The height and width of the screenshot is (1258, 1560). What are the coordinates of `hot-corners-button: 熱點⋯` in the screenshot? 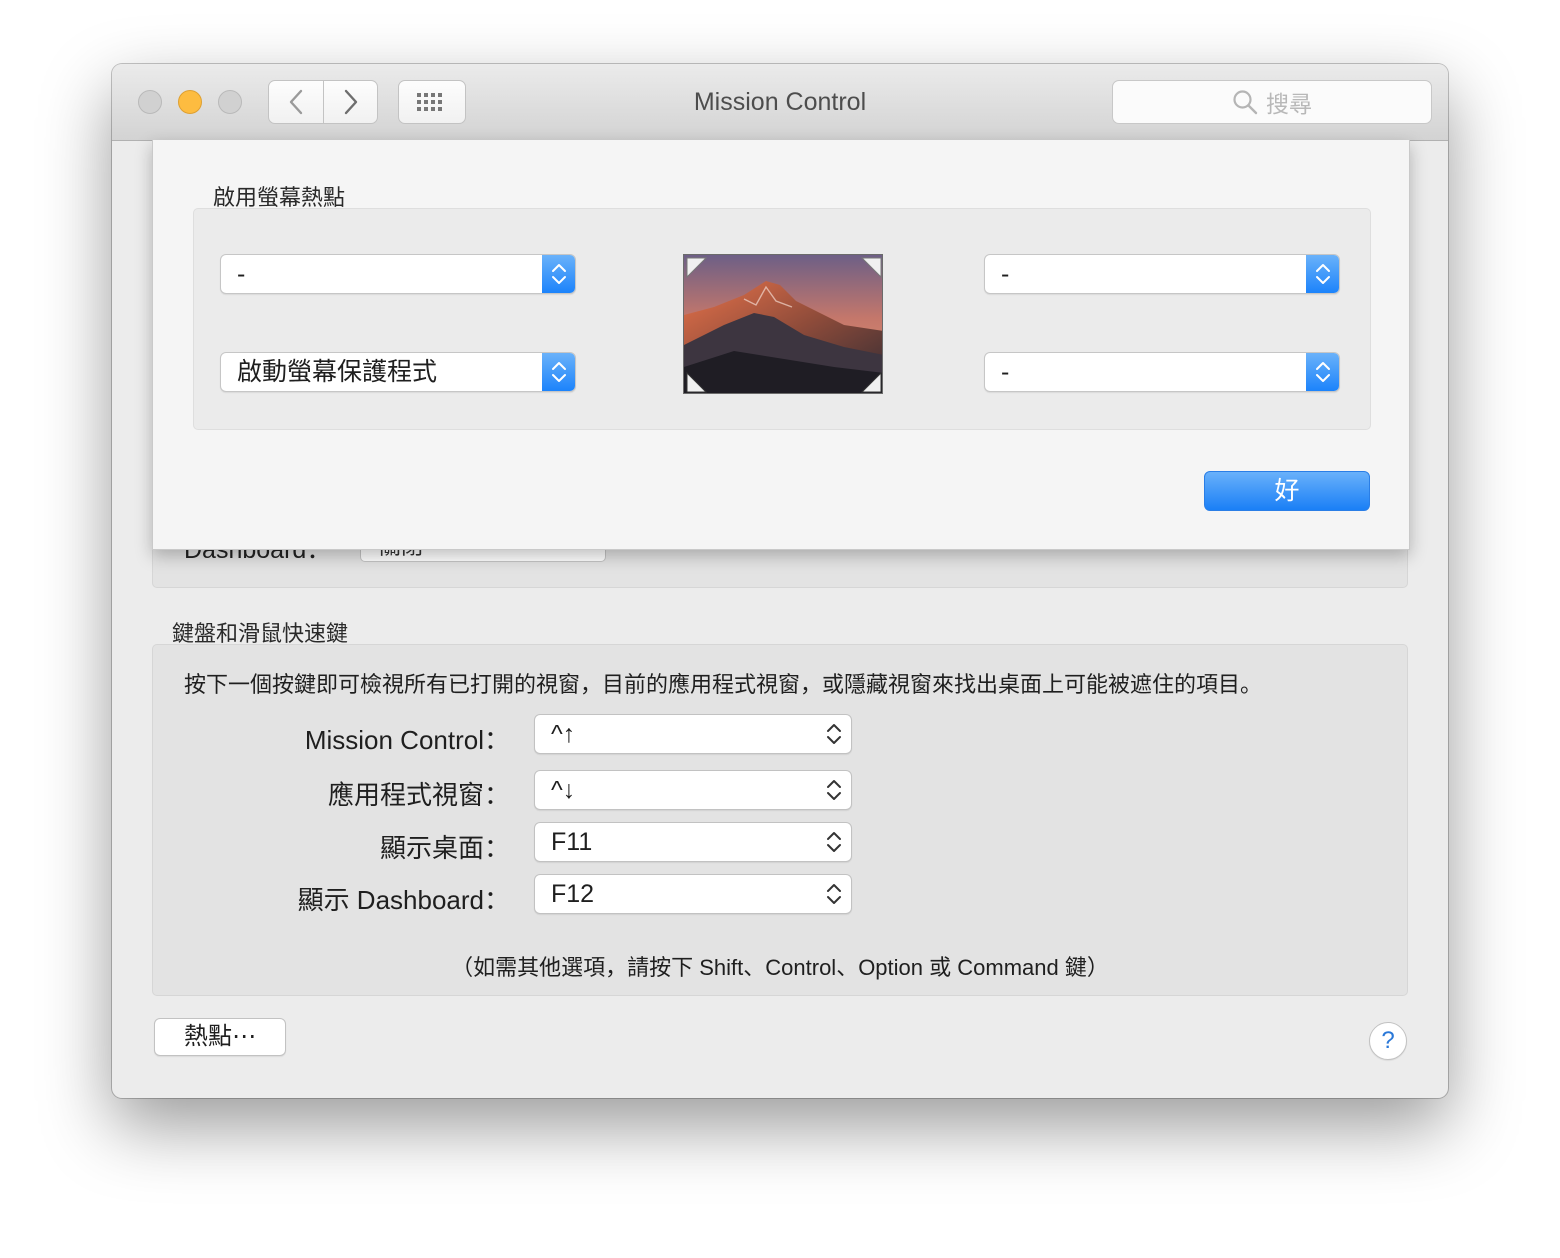 It's located at (220, 1037).